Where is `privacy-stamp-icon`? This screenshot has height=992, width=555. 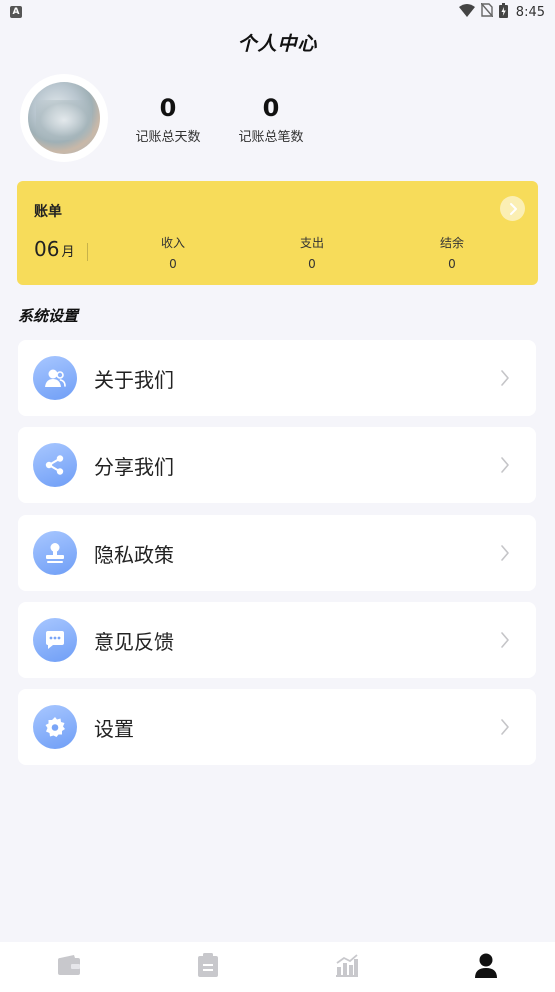
privacy-stamp-icon is located at coordinates (55, 553).